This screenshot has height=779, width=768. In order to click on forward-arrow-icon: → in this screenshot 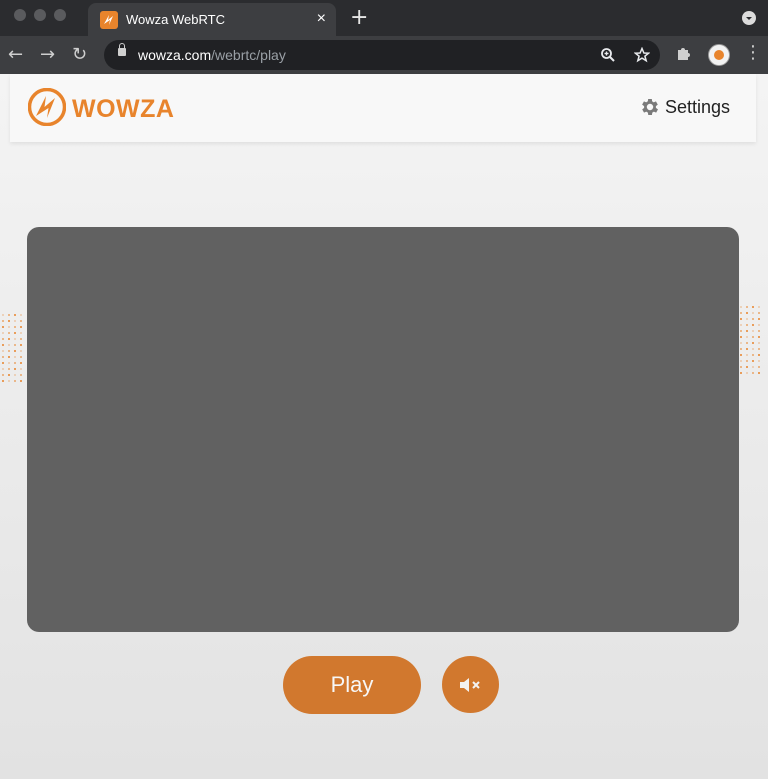, I will do `click(47, 54)`.